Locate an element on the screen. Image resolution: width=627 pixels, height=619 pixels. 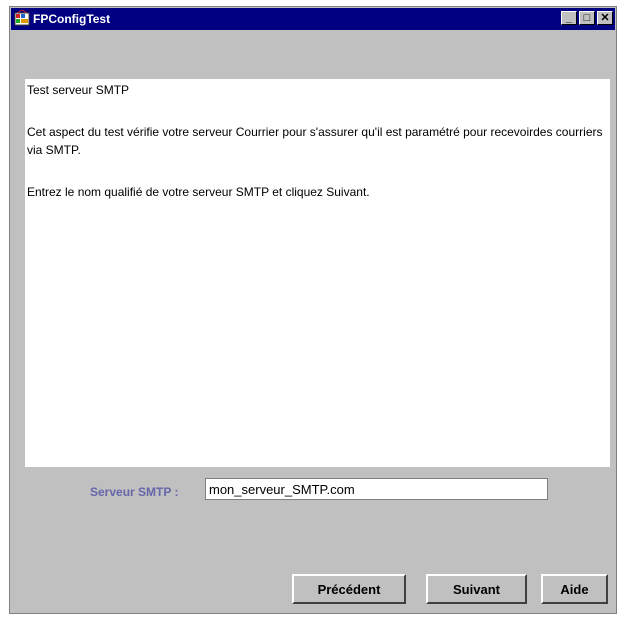
smtp-server-input is located at coordinates (376, 489).